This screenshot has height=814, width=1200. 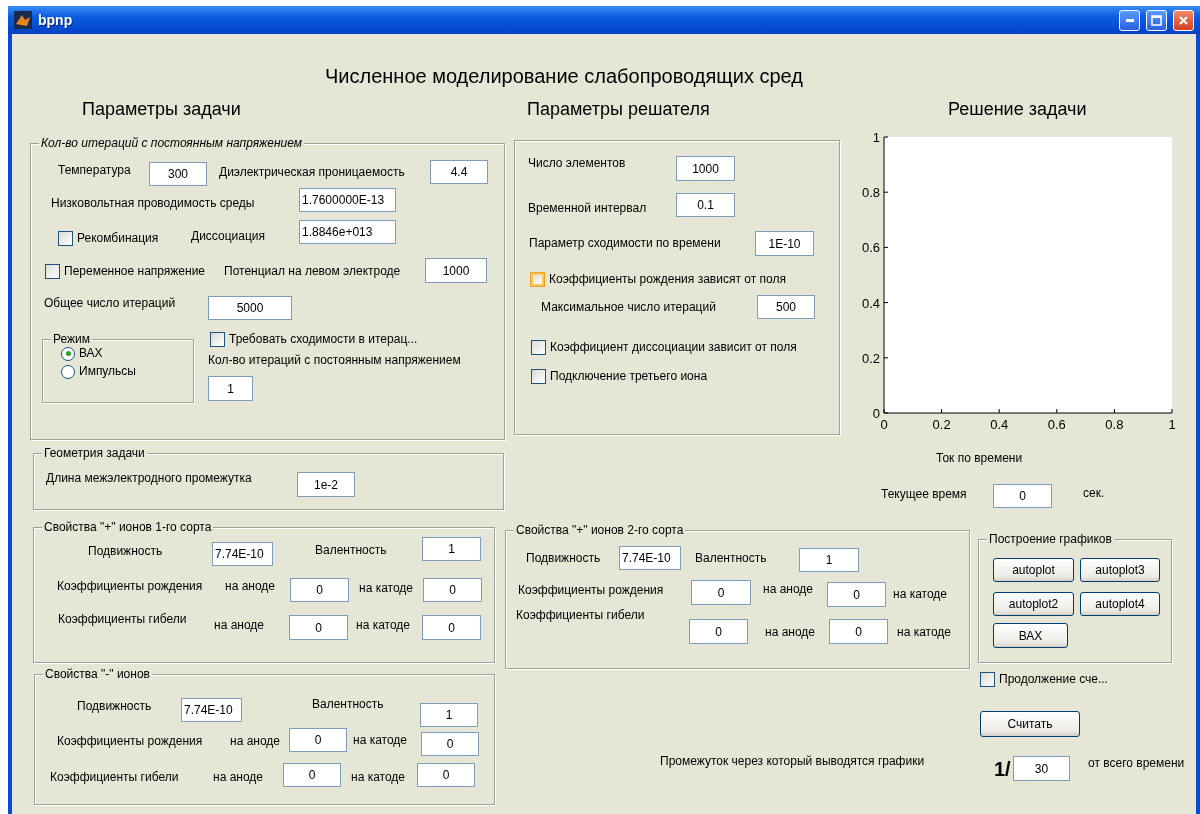 What do you see at coordinates (347, 200) in the screenshot?
I see `input-field: 1.7600000E-13` at bounding box center [347, 200].